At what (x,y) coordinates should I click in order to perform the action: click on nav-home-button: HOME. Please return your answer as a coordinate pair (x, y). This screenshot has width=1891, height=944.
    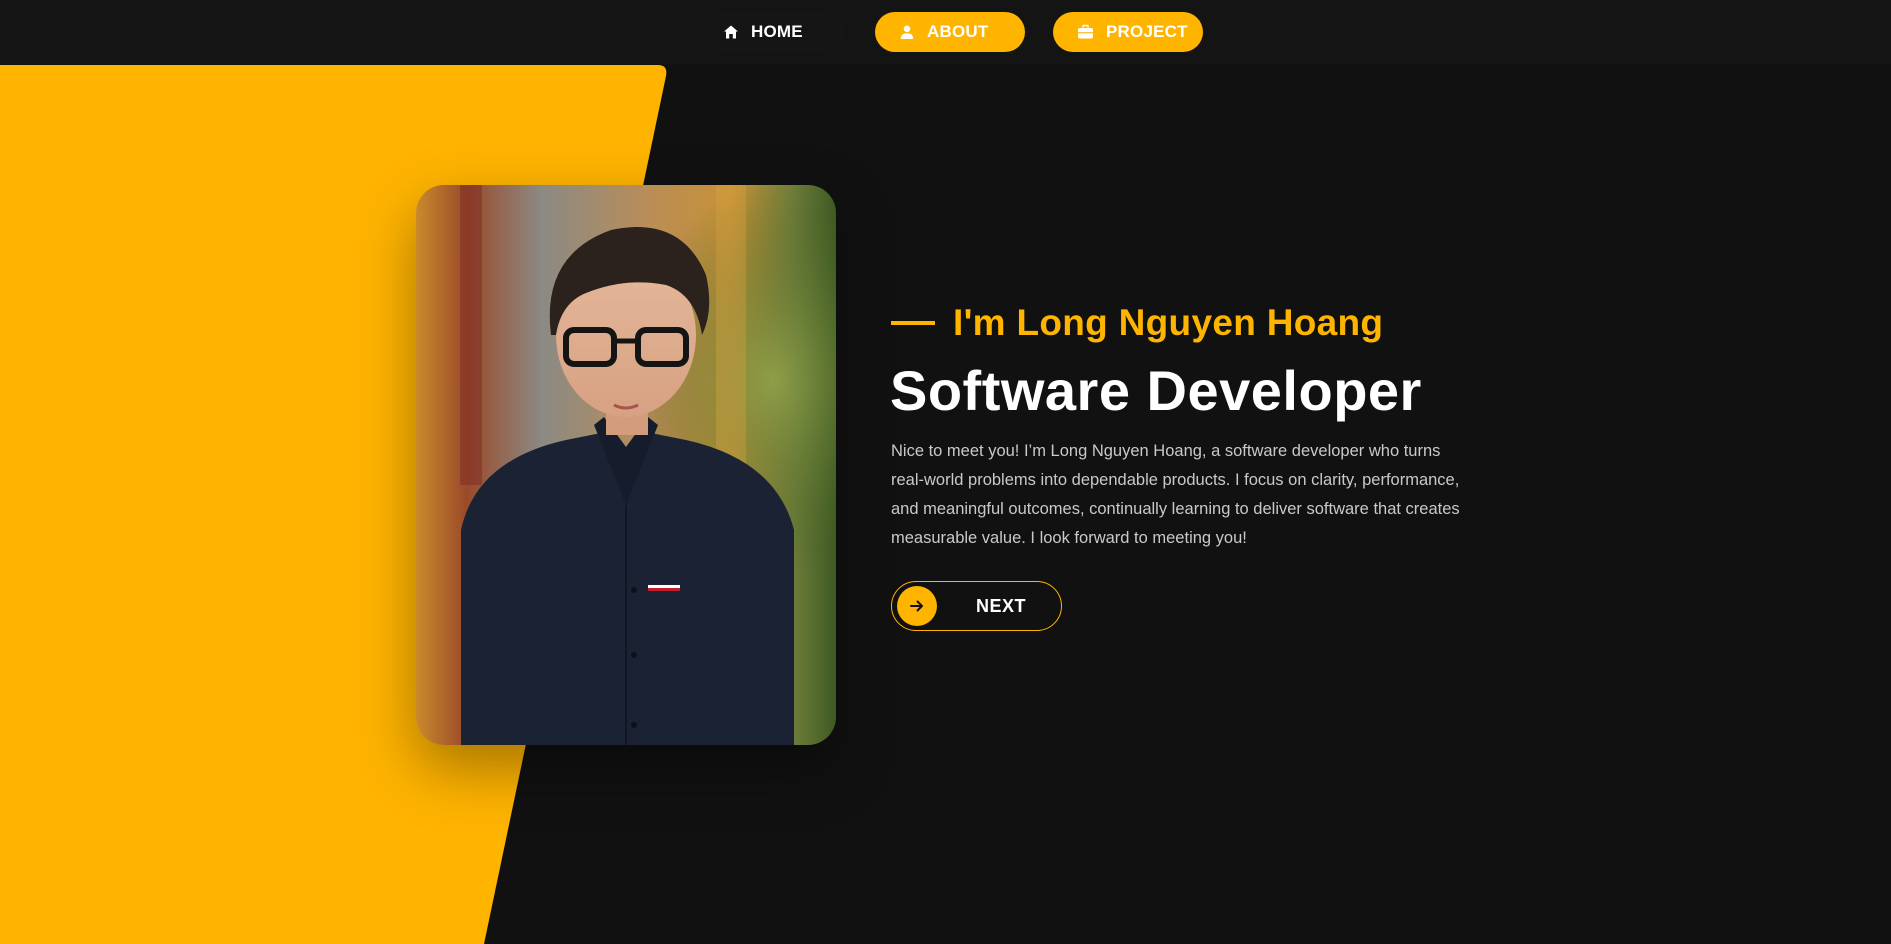
    Looking at the image, I should click on (772, 32).